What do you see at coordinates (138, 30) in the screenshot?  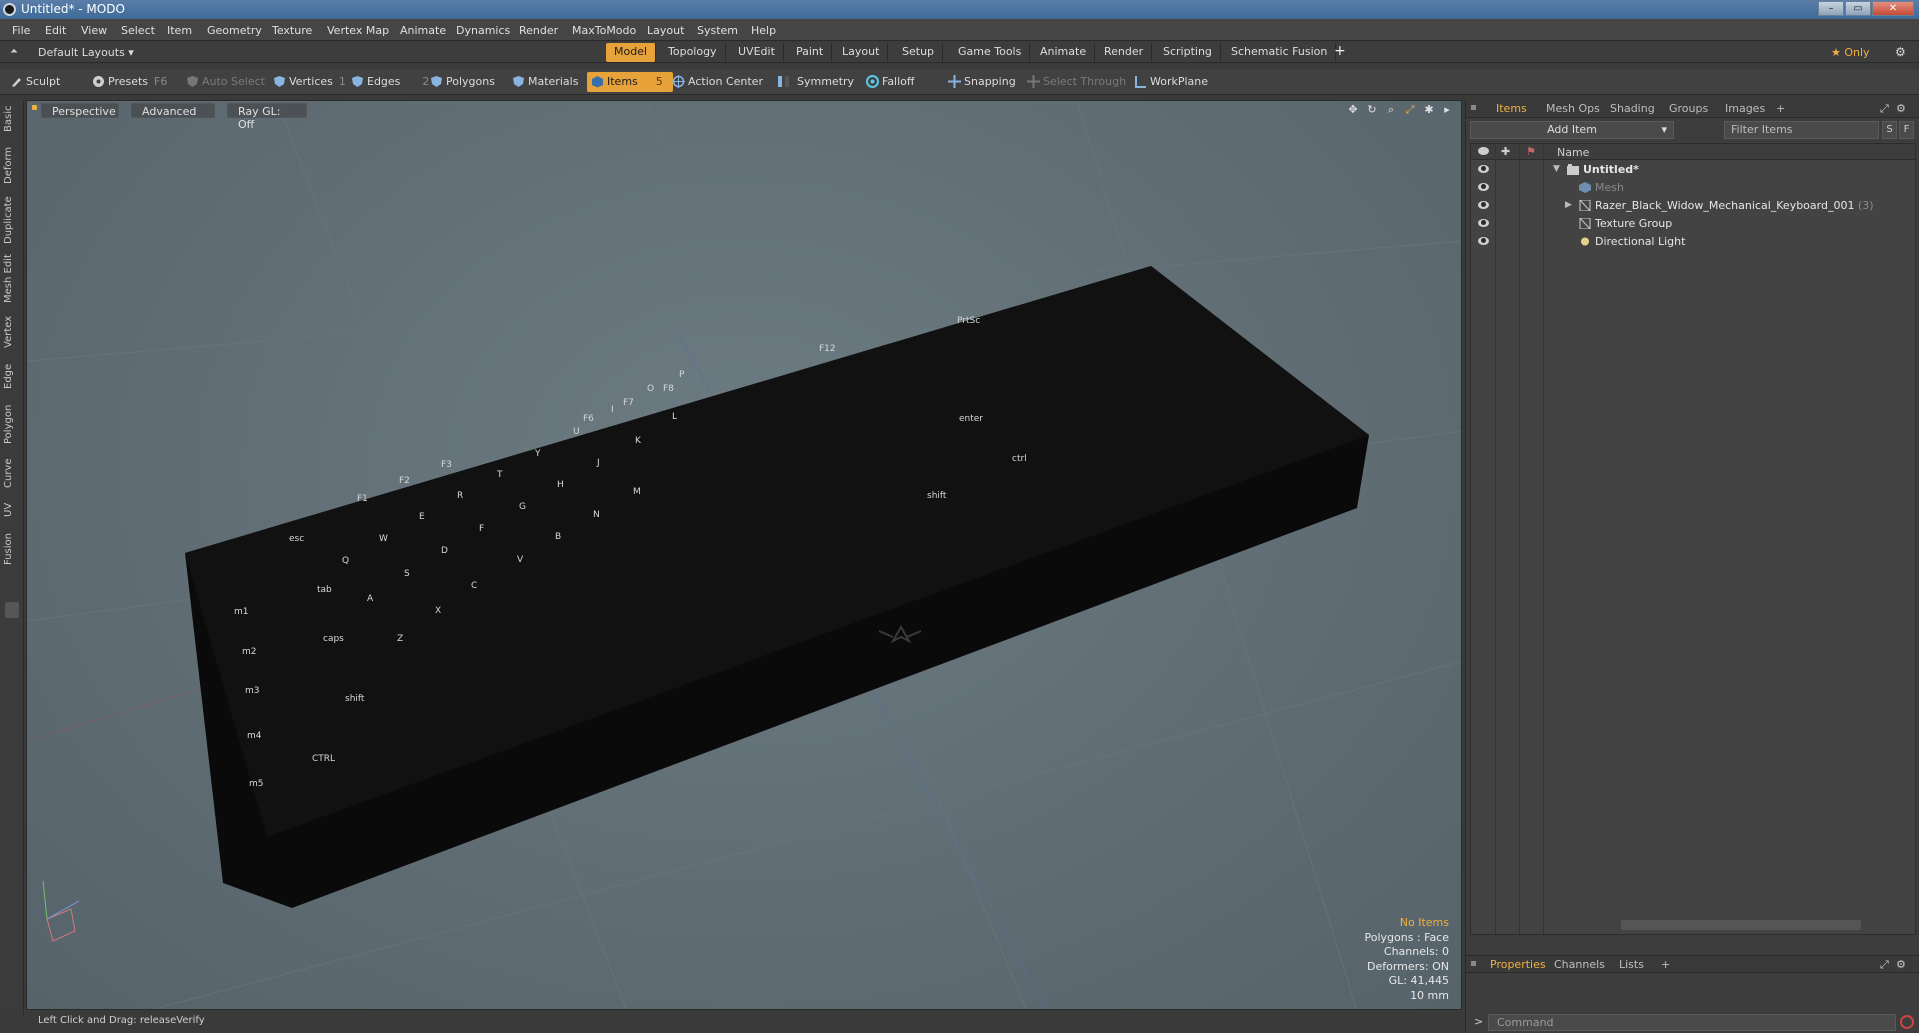 I see `menu-select: Select` at bounding box center [138, 30].